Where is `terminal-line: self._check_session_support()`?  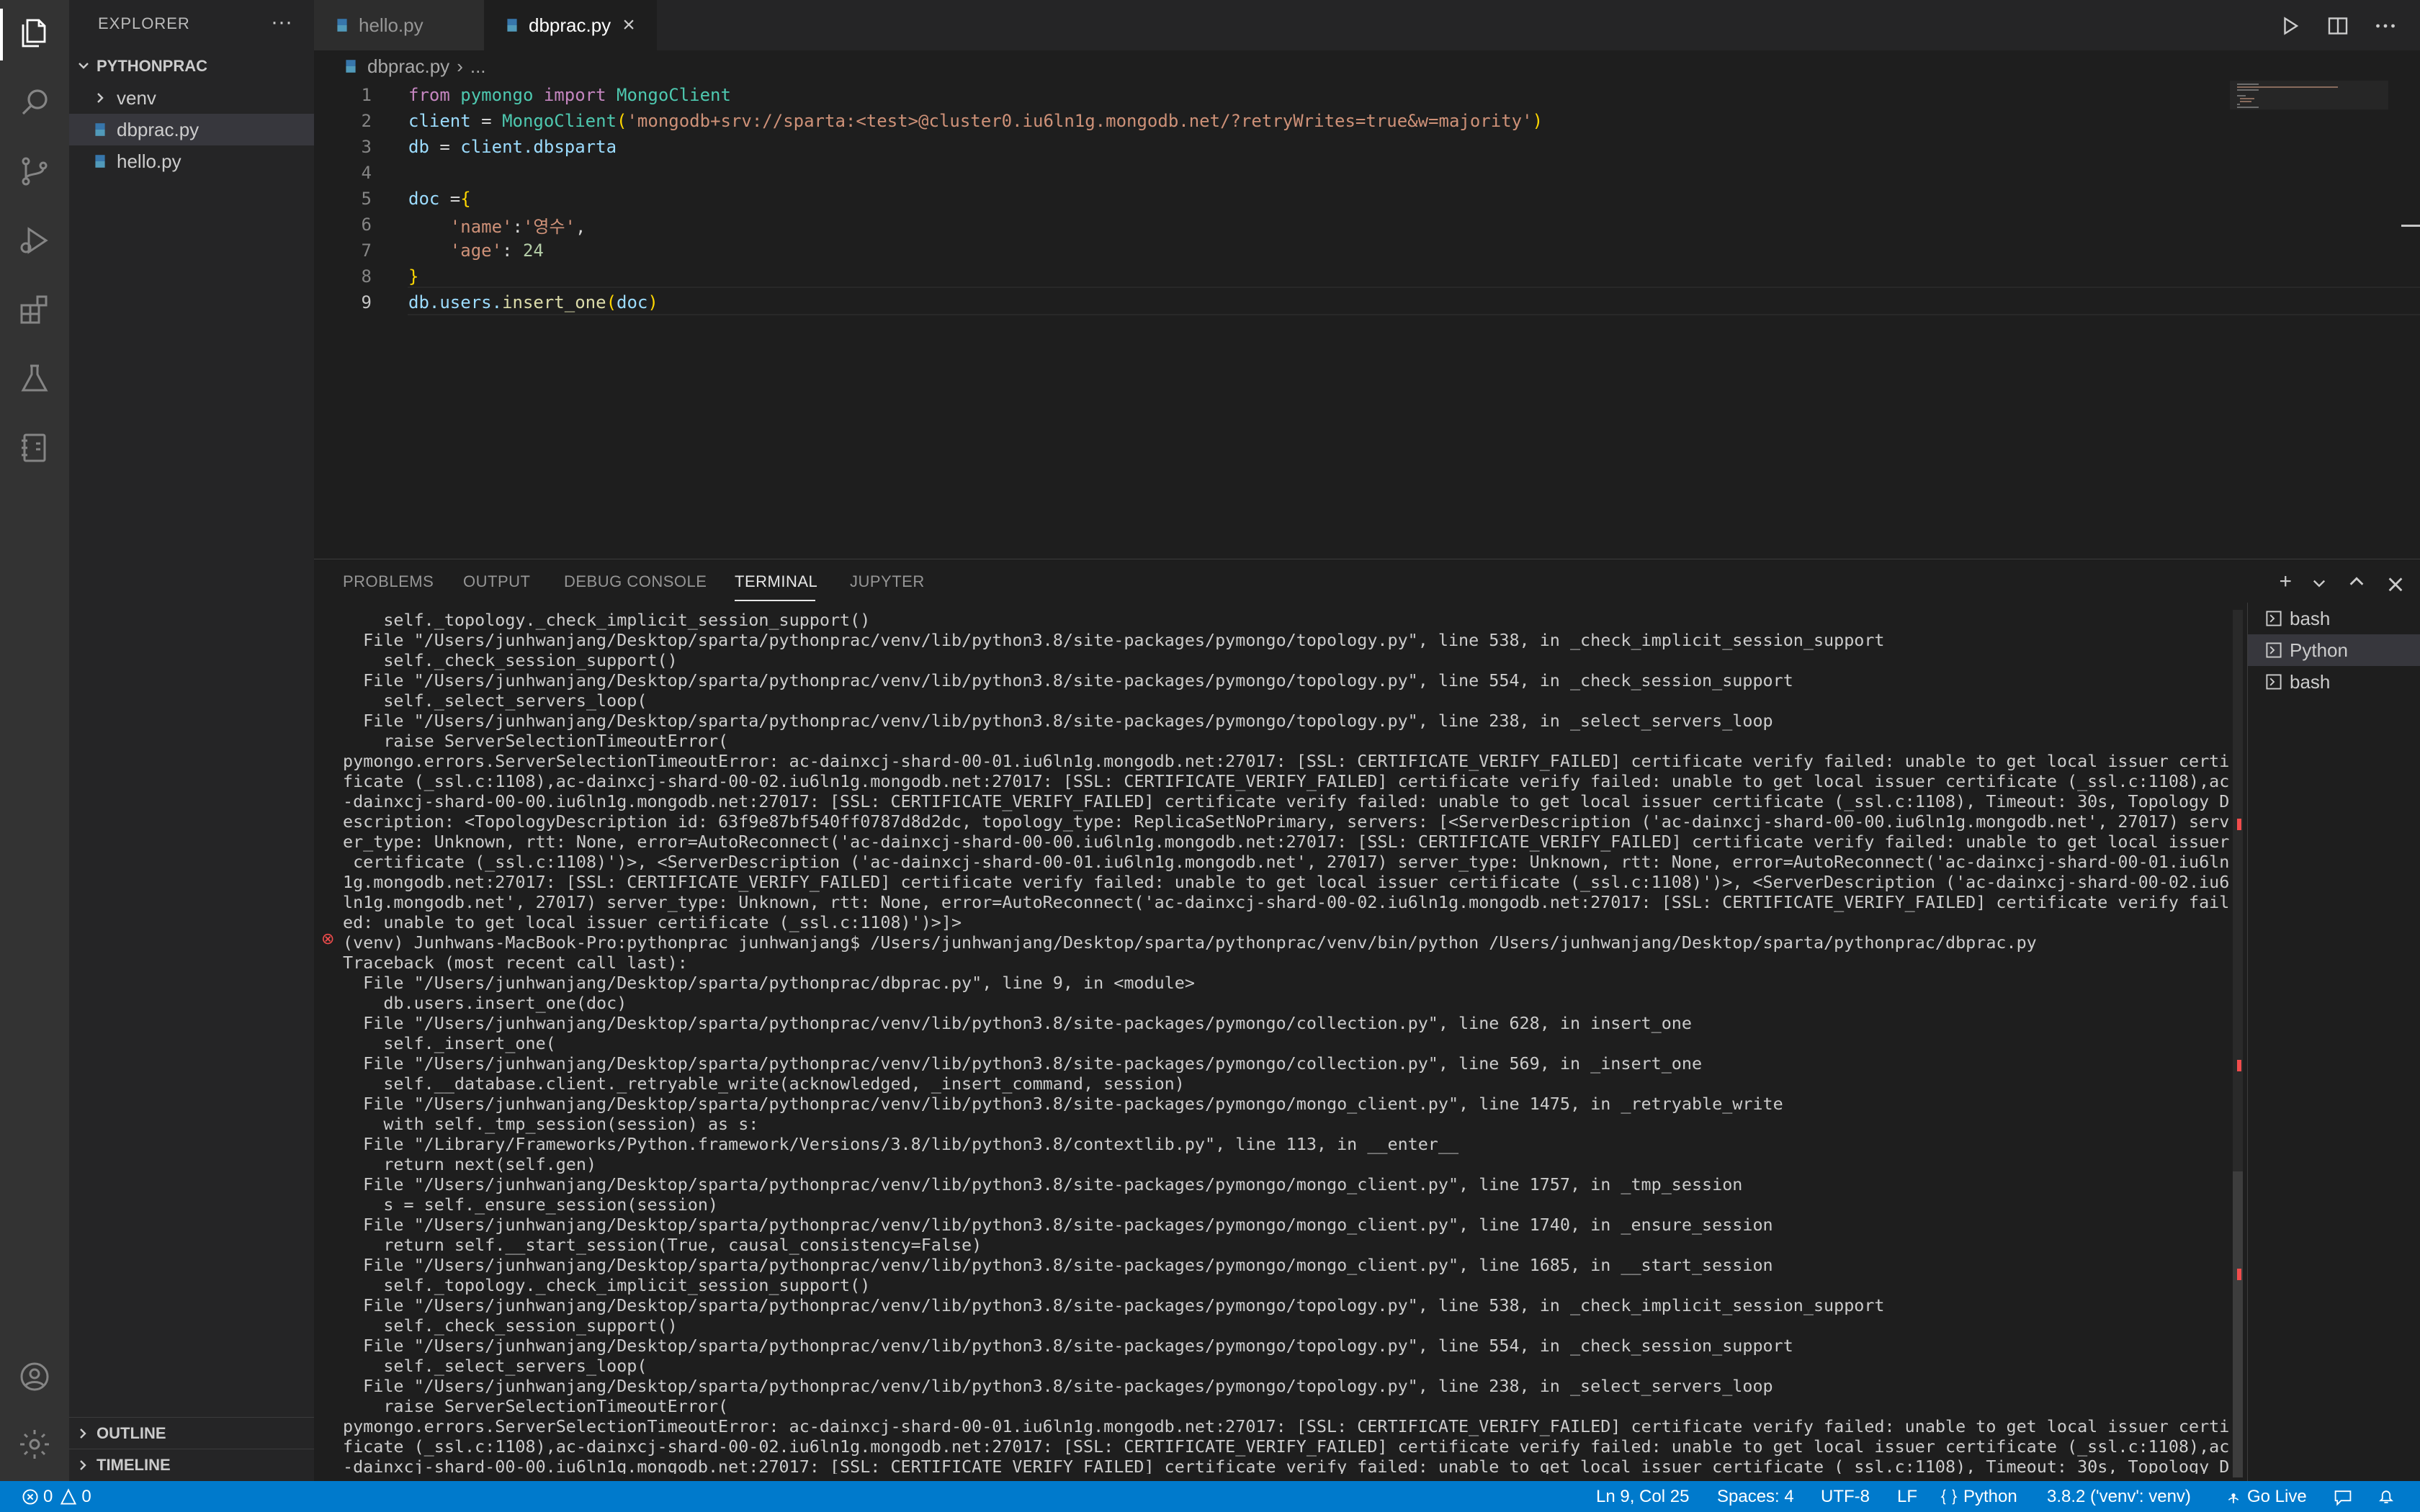
terminal-line: self._check_session_support() is located at coordinates (510, 1325).